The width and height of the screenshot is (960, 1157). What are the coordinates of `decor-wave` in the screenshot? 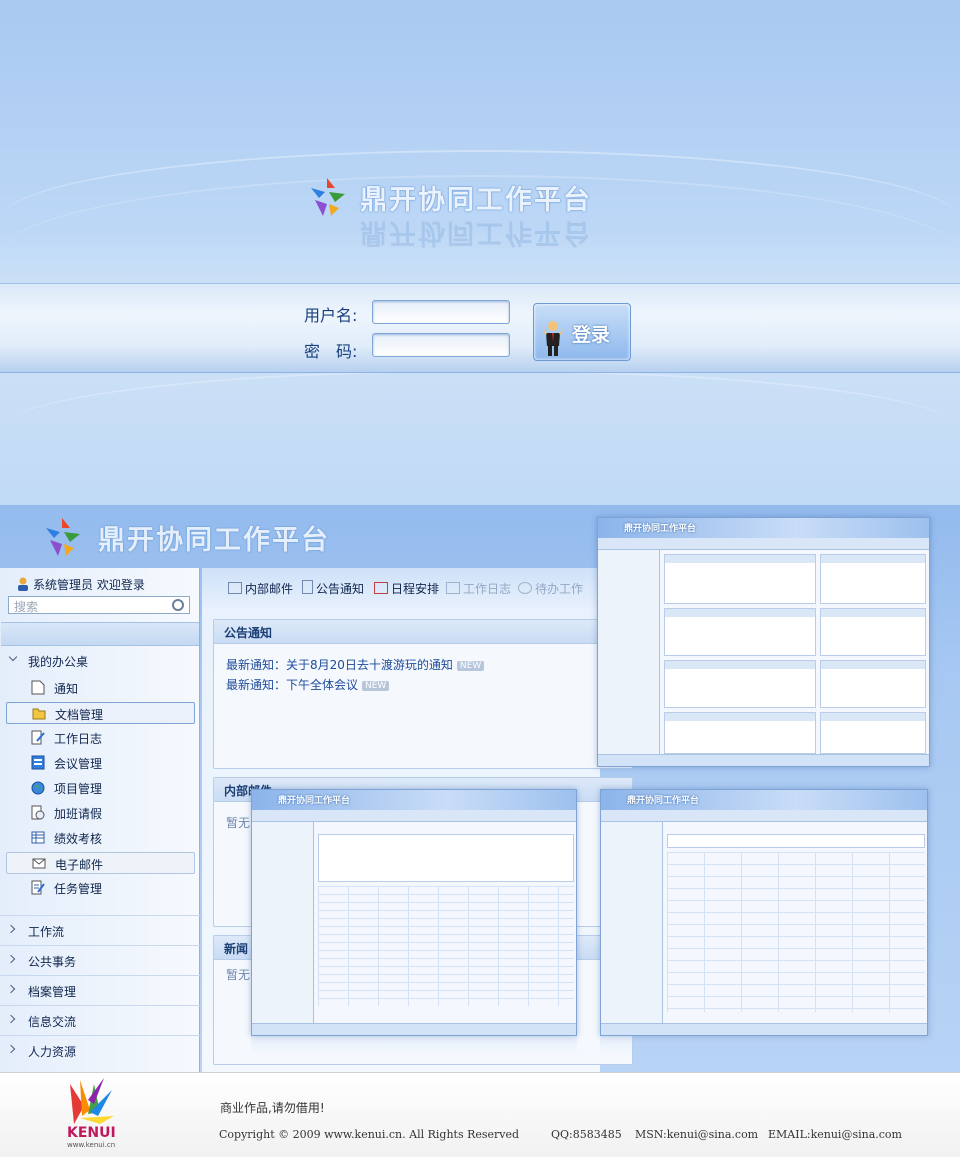 It's located at (480, 430).